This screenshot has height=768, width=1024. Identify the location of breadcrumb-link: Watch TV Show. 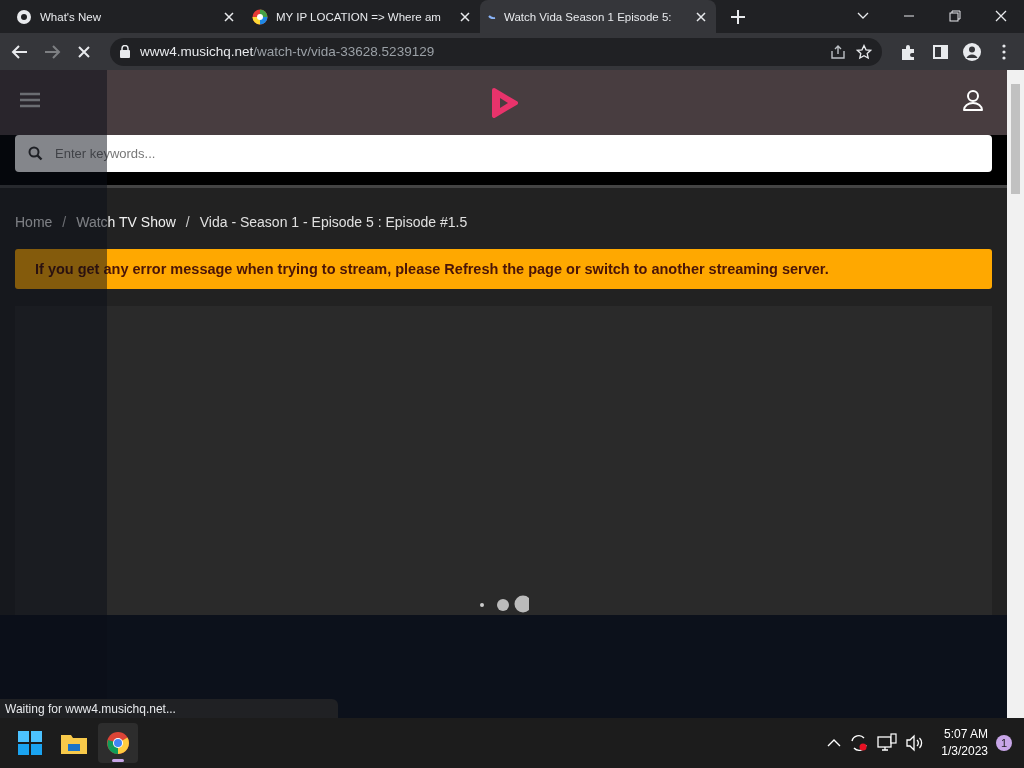
(126, 222).